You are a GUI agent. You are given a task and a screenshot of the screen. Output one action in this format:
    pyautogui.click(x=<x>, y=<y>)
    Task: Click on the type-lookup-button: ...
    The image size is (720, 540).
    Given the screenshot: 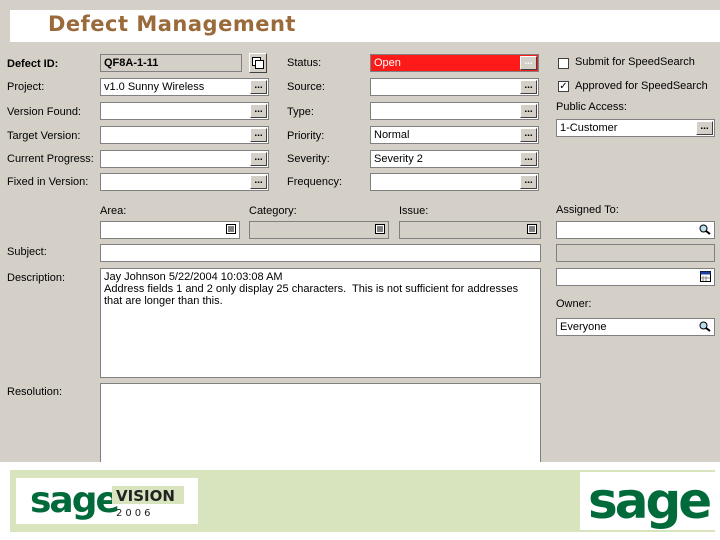 What is the action you would take?
    pyautogui.click(x=528, y=111)
    